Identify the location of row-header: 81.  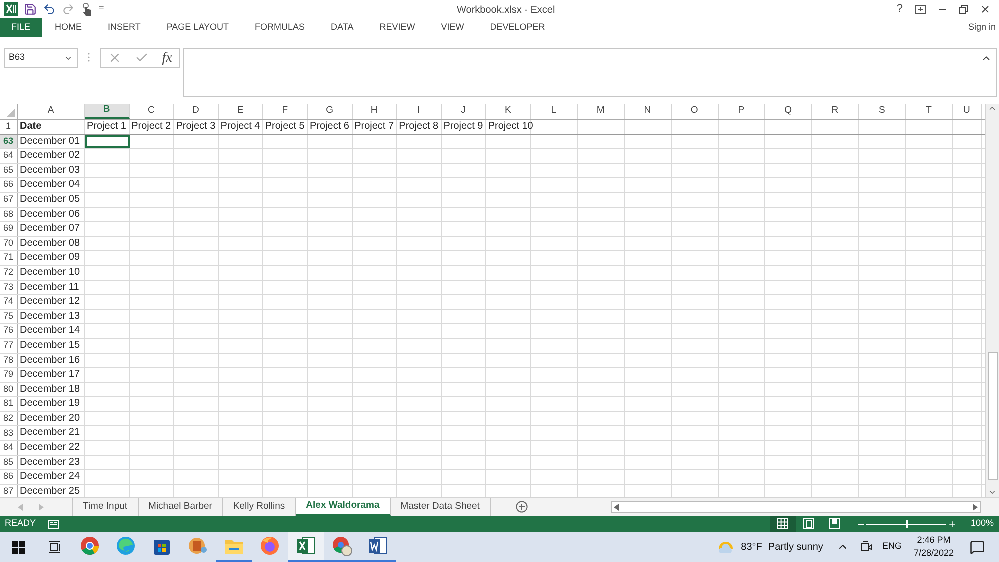
(9, 404).